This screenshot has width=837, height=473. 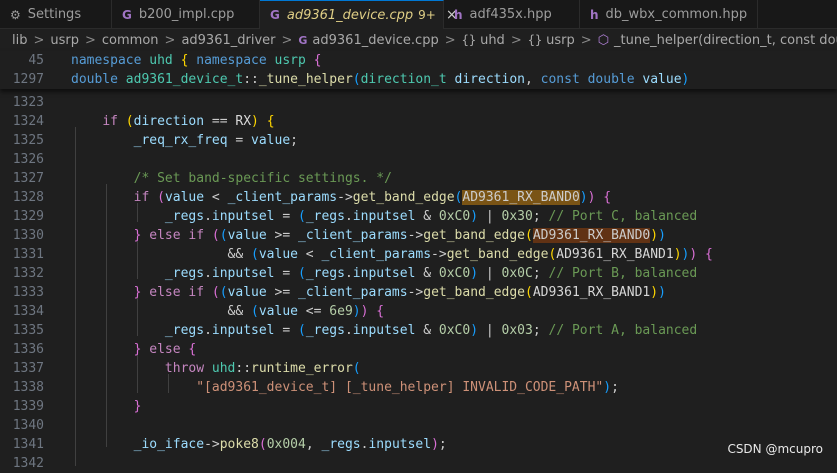 What do you see at coordinates (28, 197) in the screenshot?
I see `line-number: 1328` at bounding box center [28, 197].